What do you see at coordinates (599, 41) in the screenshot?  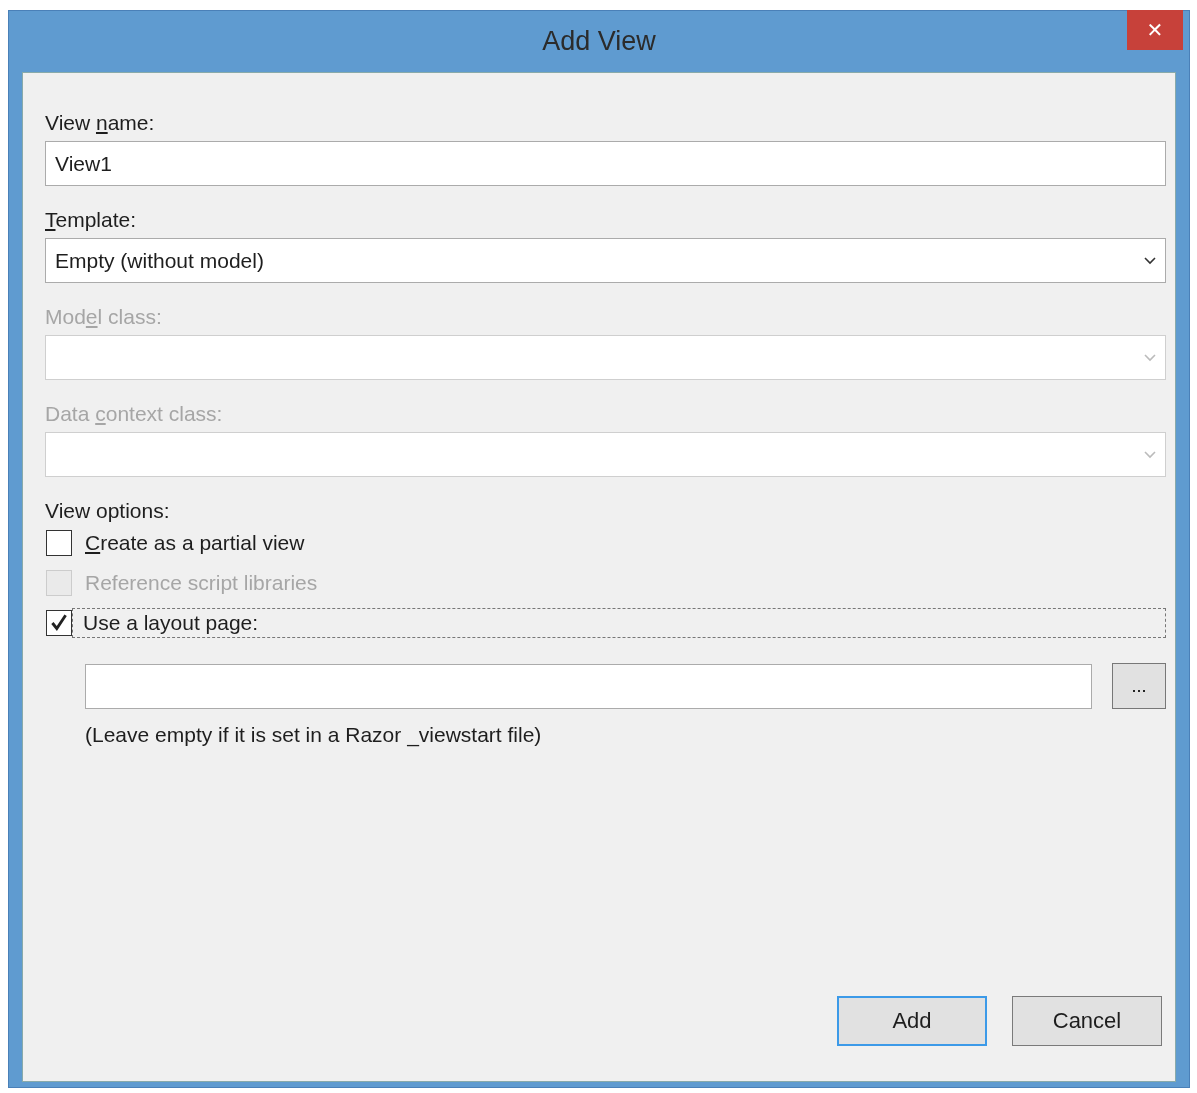 I see `window-title: Add View` at bounding box center [599, 41].